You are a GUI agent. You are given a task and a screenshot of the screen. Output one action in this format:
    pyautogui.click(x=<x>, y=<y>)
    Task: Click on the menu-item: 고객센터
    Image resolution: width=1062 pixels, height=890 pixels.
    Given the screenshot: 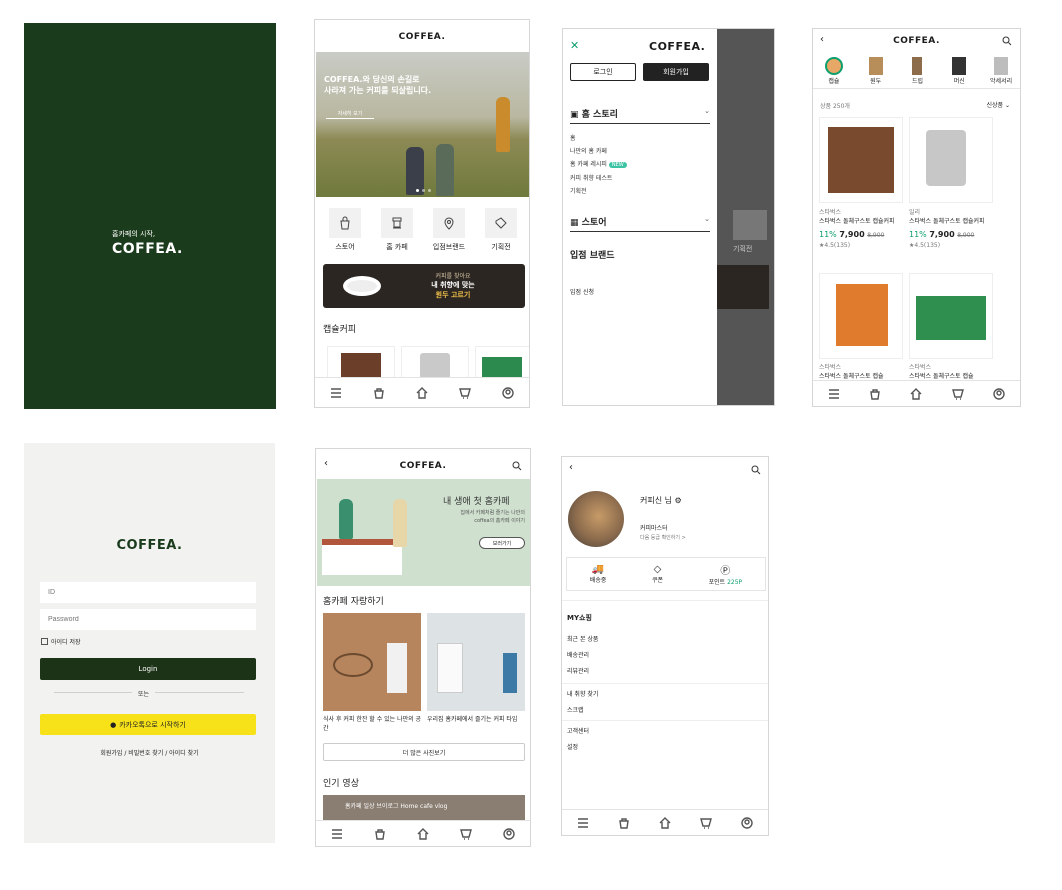 What is the action you would take?
    pyautogui.click(x=578, y=732)
    